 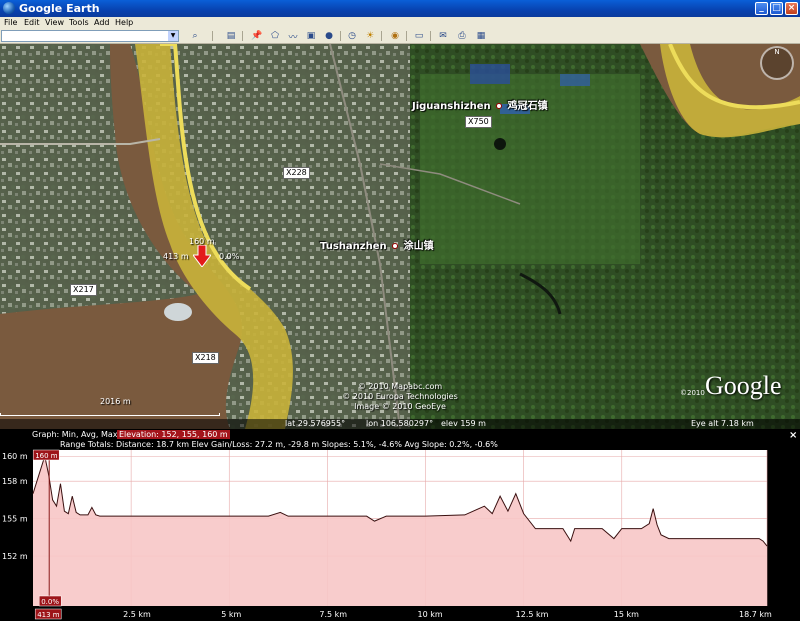 I want to click on menu-view: View, so click(x=54, y=22).